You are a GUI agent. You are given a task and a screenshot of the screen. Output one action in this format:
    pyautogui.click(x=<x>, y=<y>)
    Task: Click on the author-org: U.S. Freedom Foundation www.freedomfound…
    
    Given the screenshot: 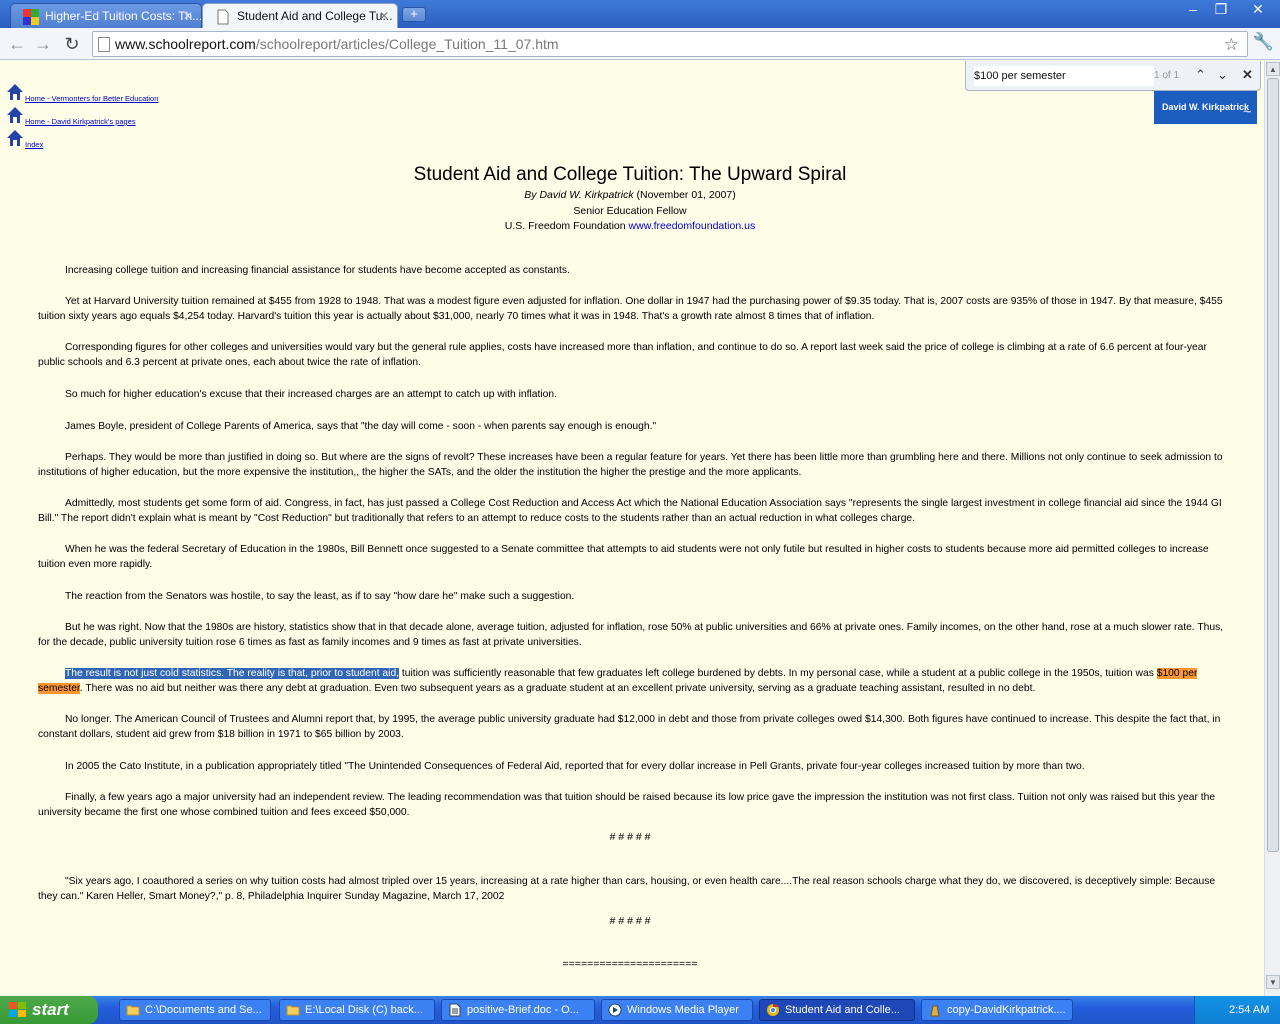 What is the action you would take?
    pyautogui.click(x=630, y=226)
    